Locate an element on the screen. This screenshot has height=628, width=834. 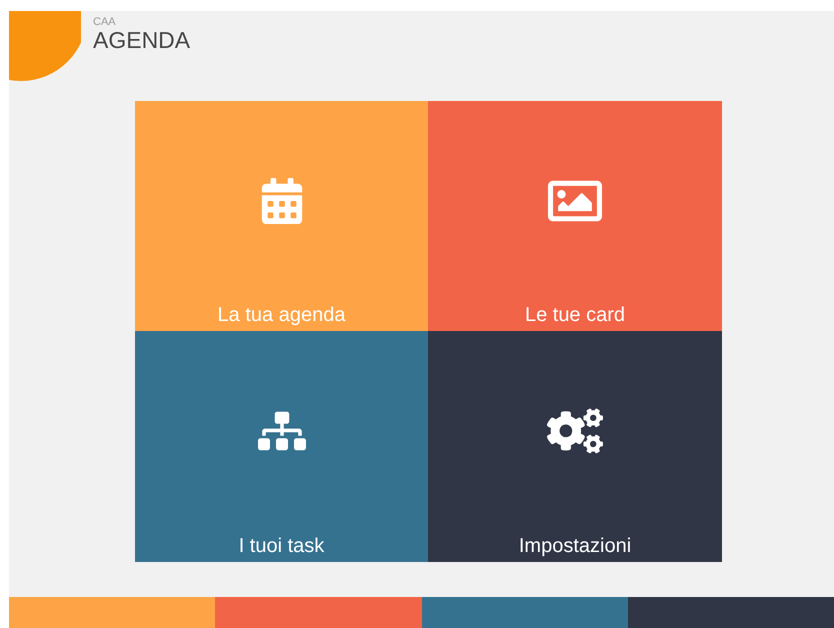
menu-tile: Le tue card is located at coordinates (575, 216).